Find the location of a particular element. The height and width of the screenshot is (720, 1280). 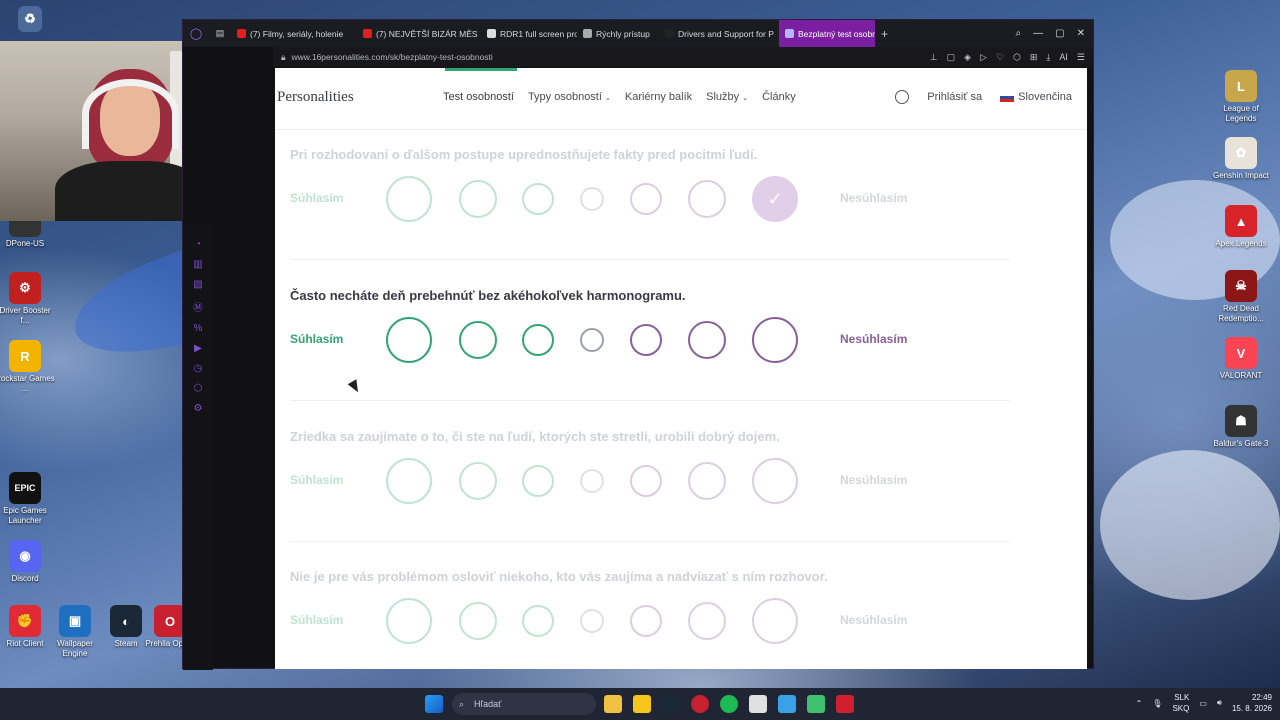

taskbar-search: ⌕ Hľadať is located at coordinates (524, 704).